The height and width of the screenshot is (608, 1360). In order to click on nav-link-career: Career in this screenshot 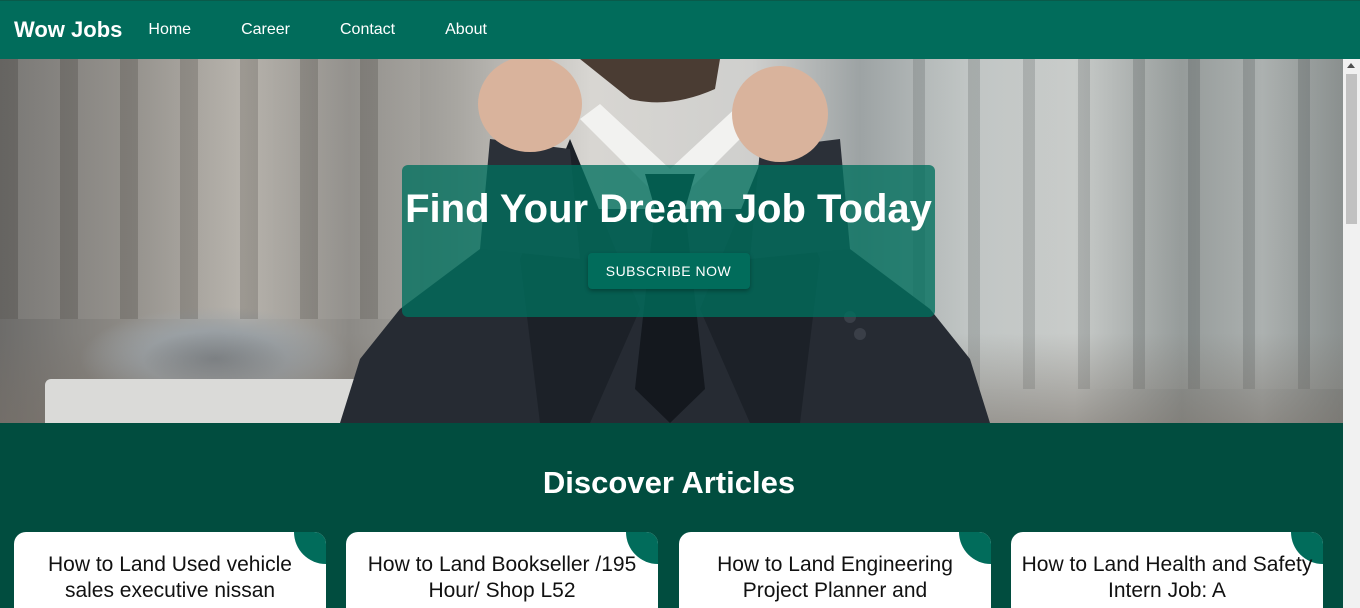, I will do `click(265, 30)`.